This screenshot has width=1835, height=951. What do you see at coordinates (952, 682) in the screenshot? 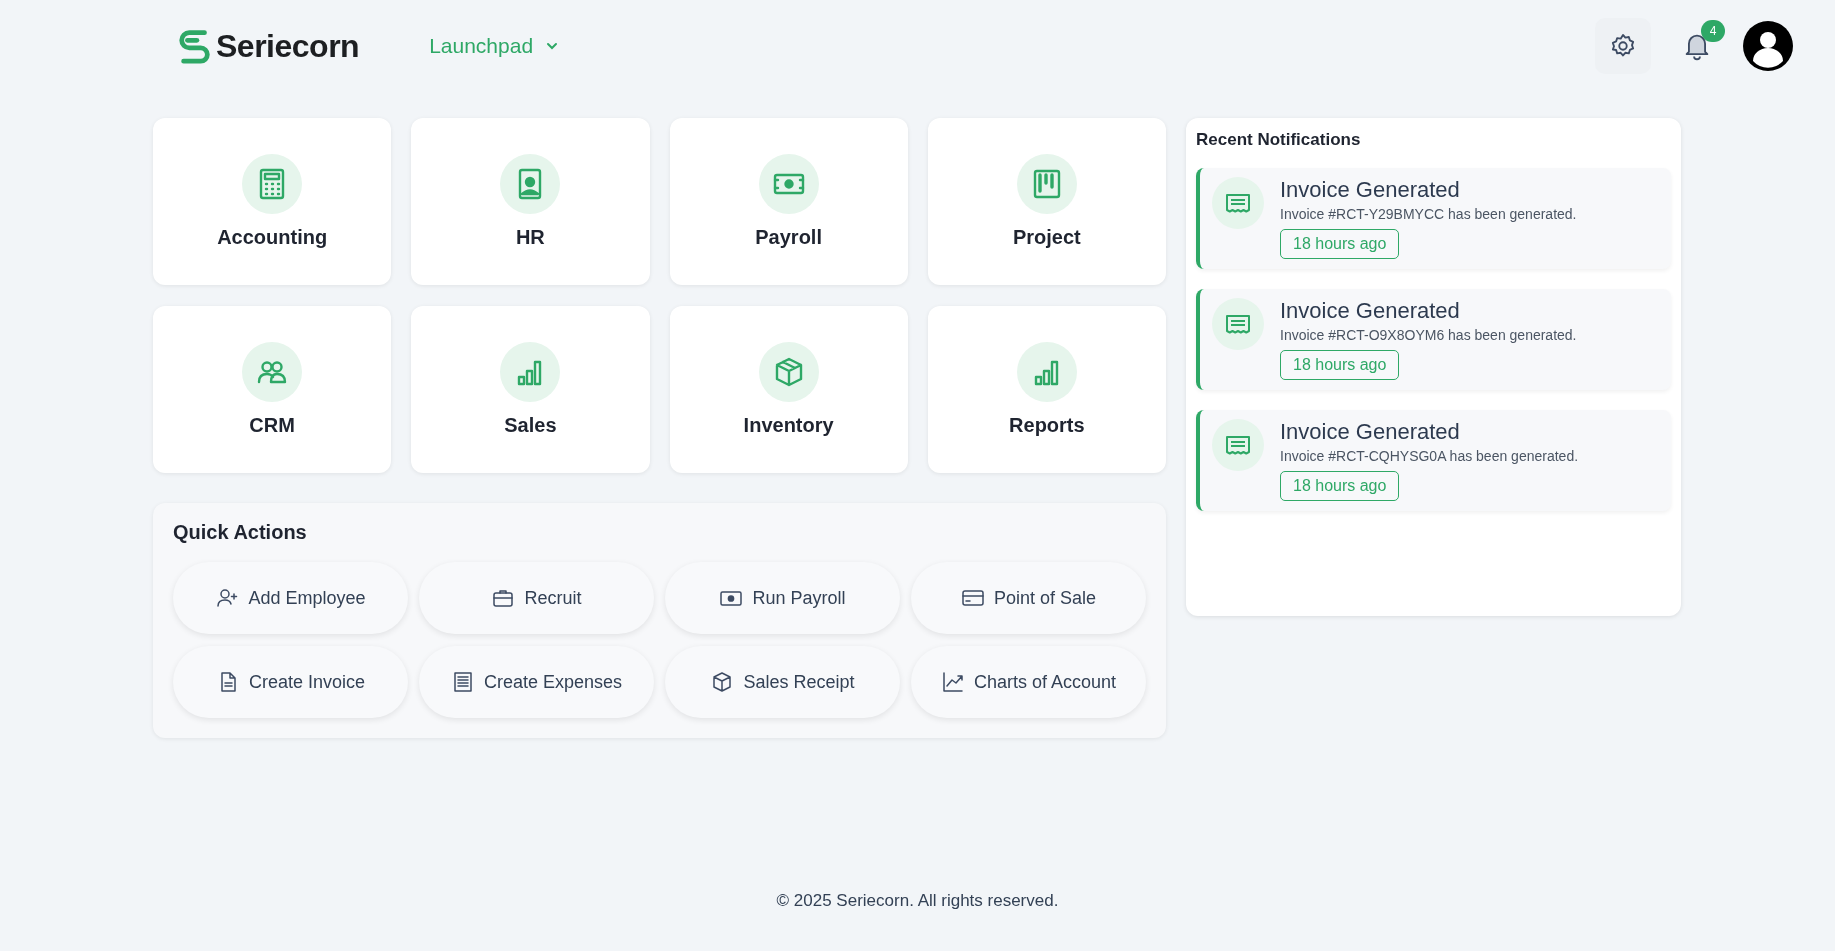
I see `line-chart-icon` at bounding box center [952, 682].